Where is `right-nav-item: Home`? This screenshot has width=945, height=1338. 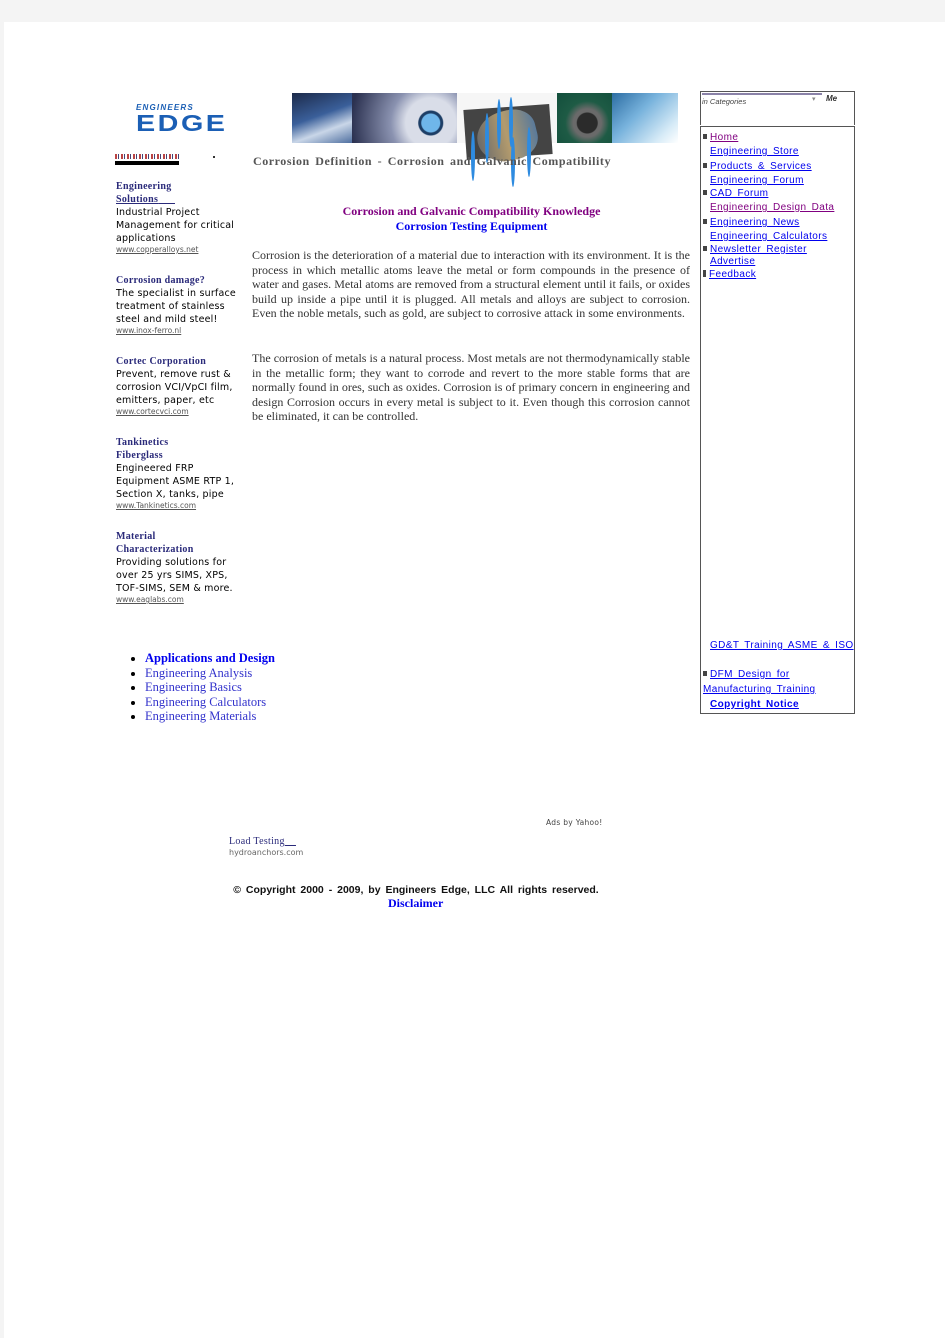
right-nav-item: Home is located at coordinates (719, 138).